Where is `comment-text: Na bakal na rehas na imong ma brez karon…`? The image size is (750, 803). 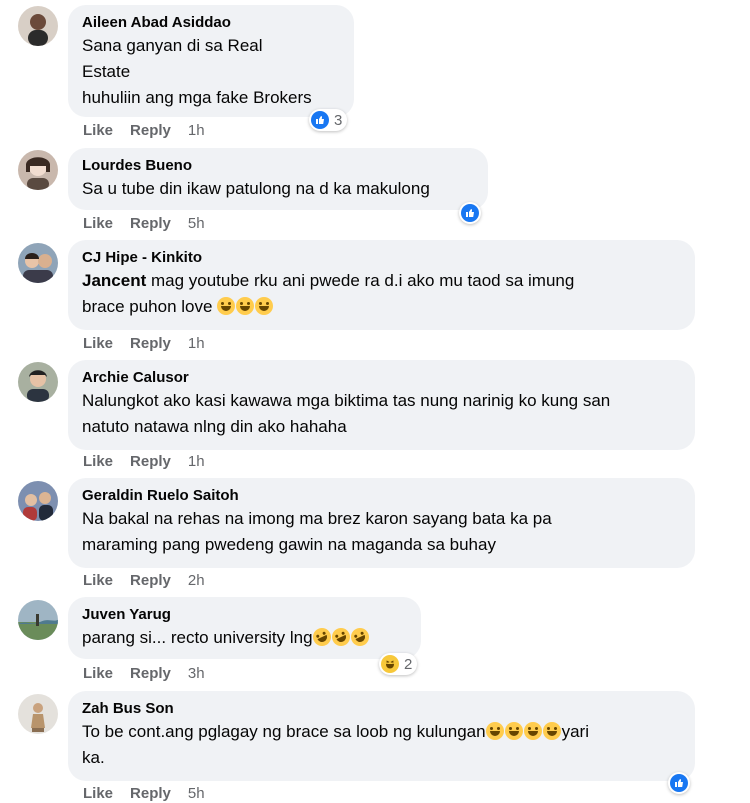
comment-text: Na bakal na rehas na imong ma brez karon… is located at coordinates (317, 531).